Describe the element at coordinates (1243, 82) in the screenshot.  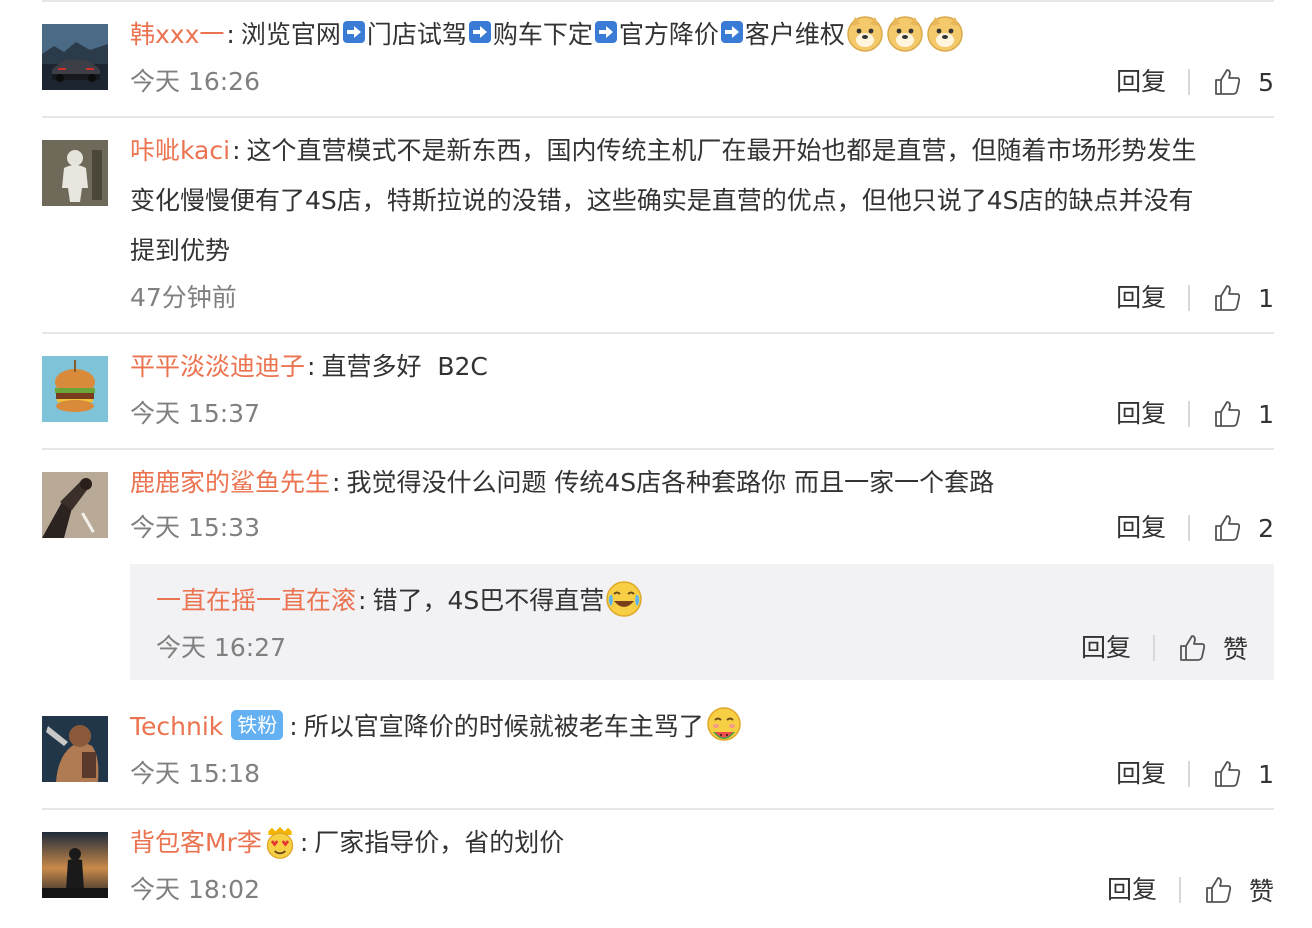
I see `like-button: 5` at that location.